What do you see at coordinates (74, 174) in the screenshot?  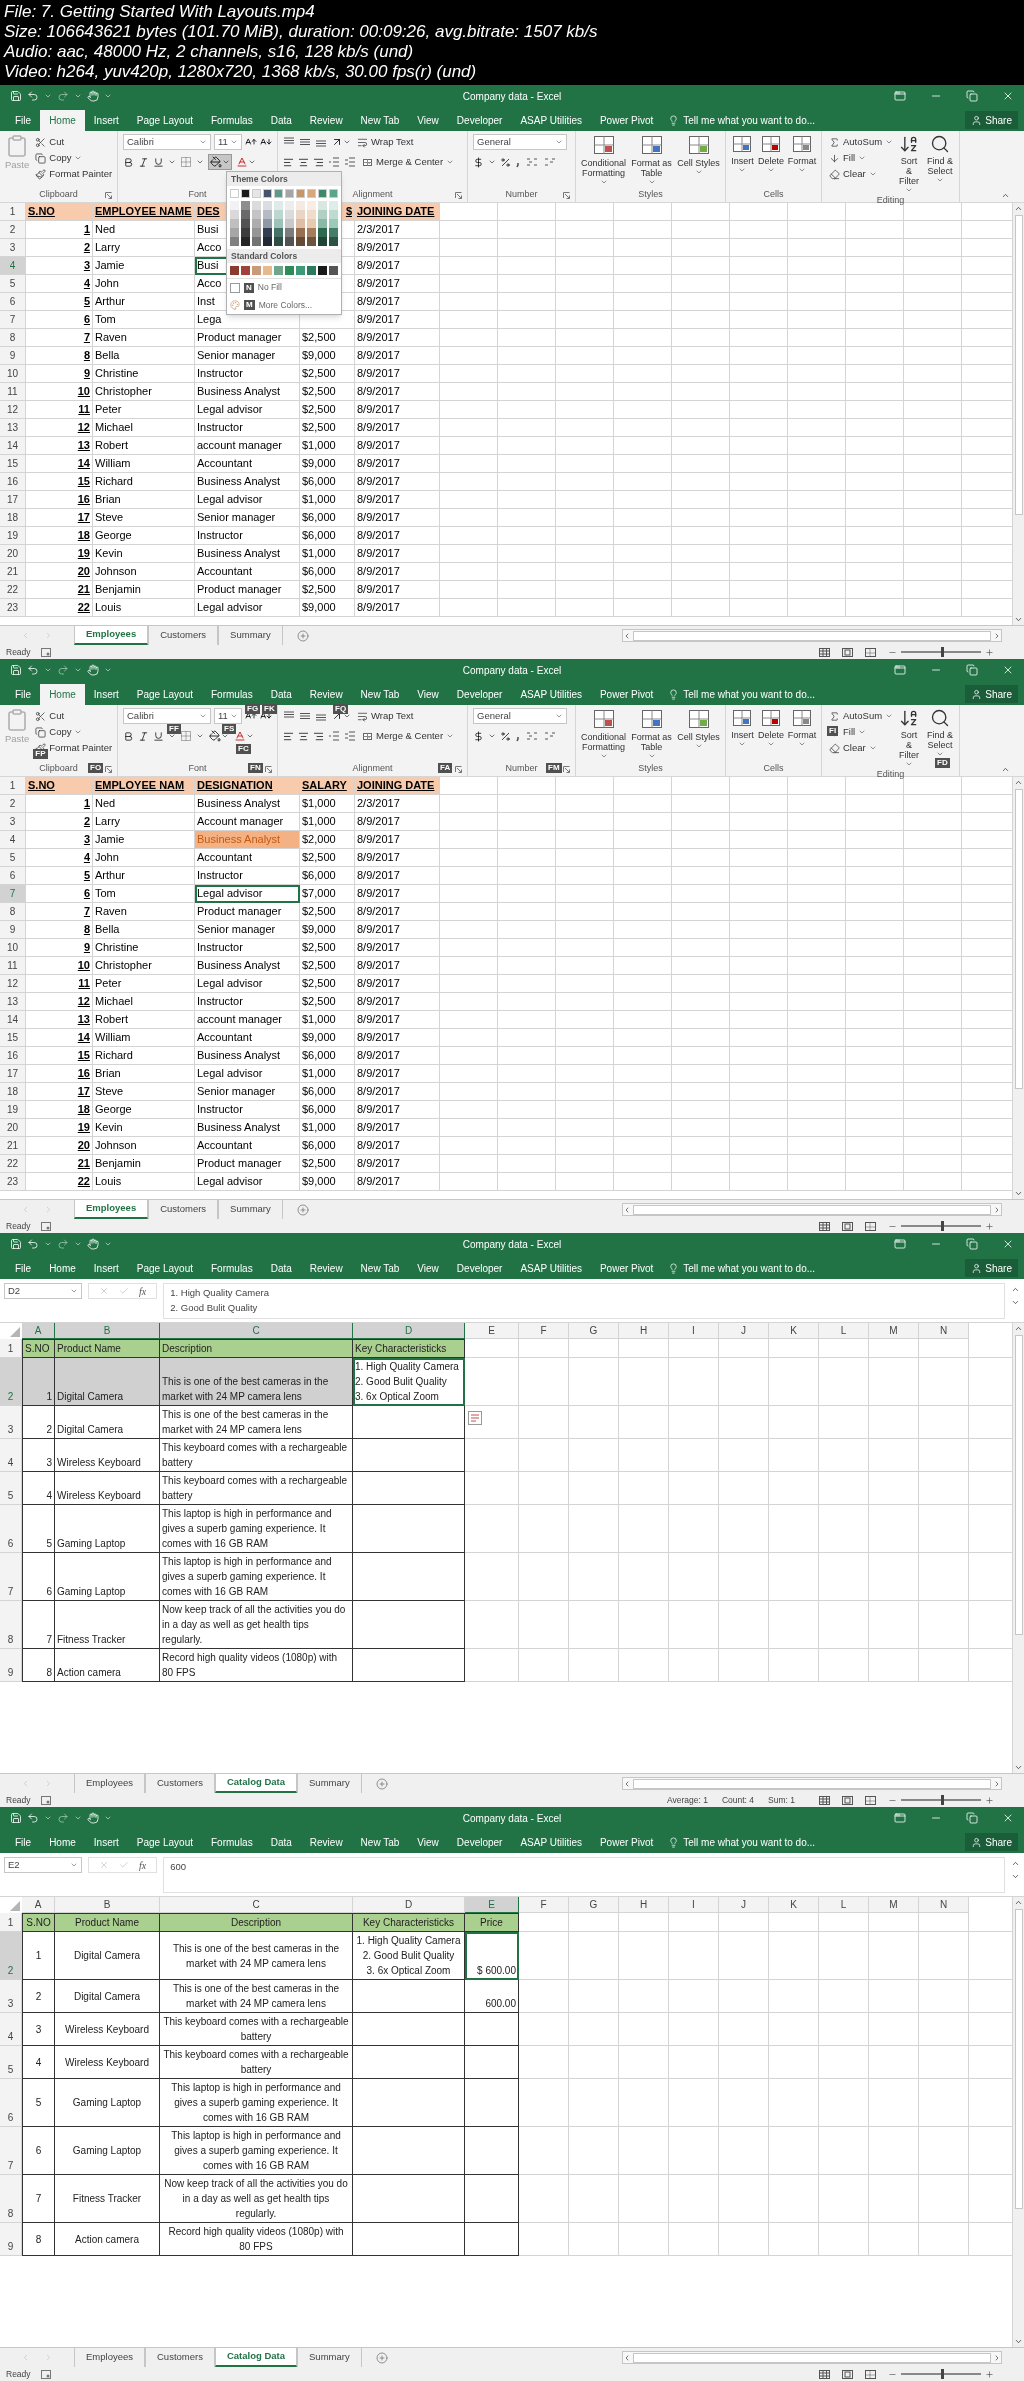 I see `format-painter-button: Format Painter` at bounding box center [74, 174].